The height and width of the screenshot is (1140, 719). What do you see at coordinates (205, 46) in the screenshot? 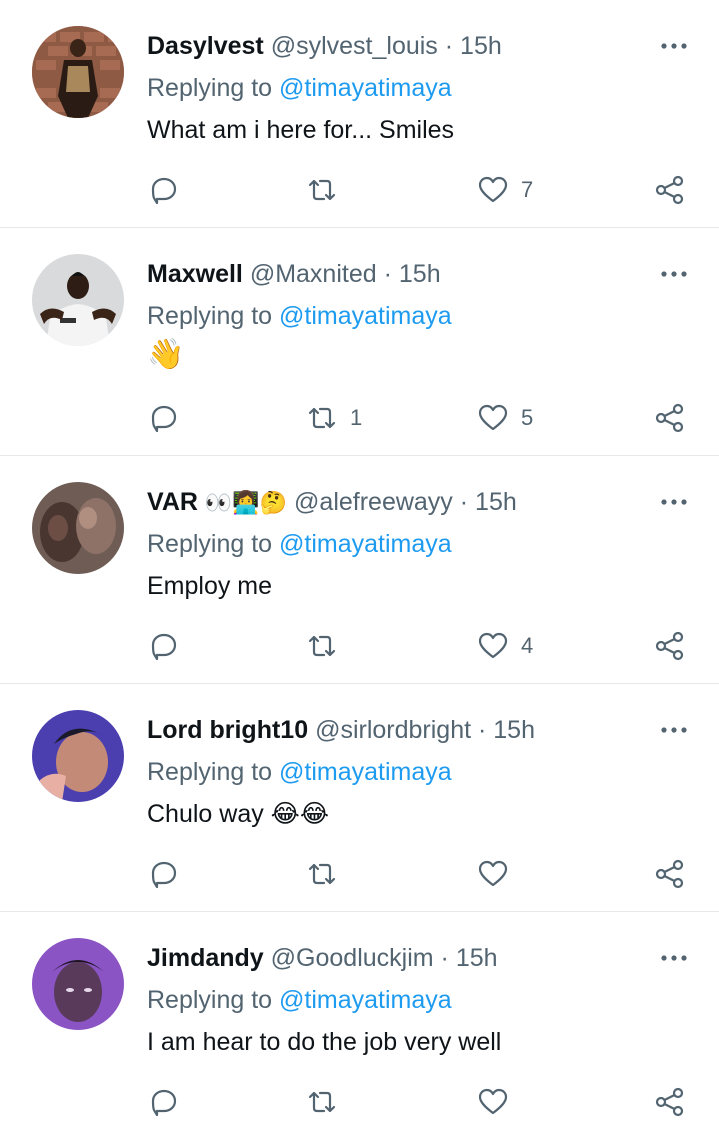
I see `display-name: Dasylvest` at bounding box center [205, 46].